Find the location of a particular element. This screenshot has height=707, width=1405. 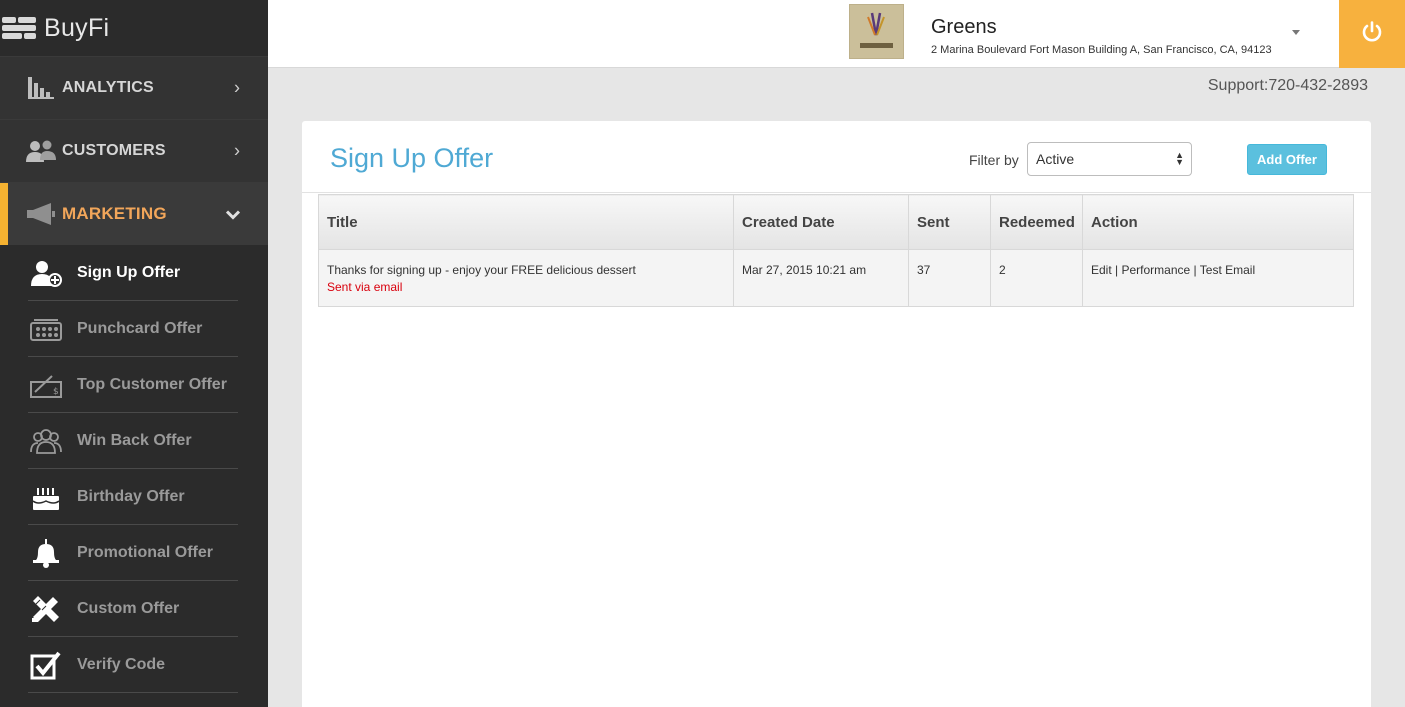

sidebar-item-label: Birthday Offer is located at coordinates (131, 496).